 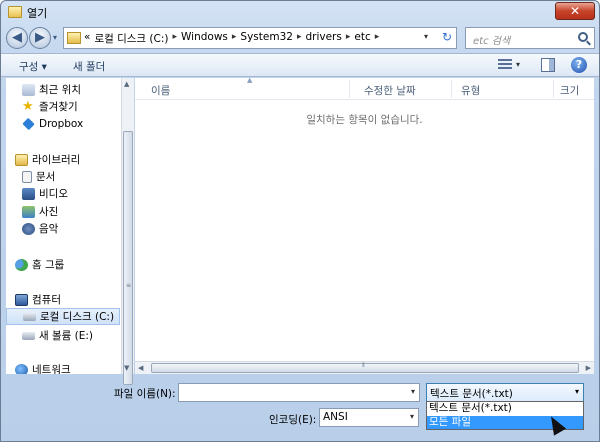 What do you see at coordinates (583, 37) in the screenshot?
I see `search-icon` at bounding box center [583, 37].